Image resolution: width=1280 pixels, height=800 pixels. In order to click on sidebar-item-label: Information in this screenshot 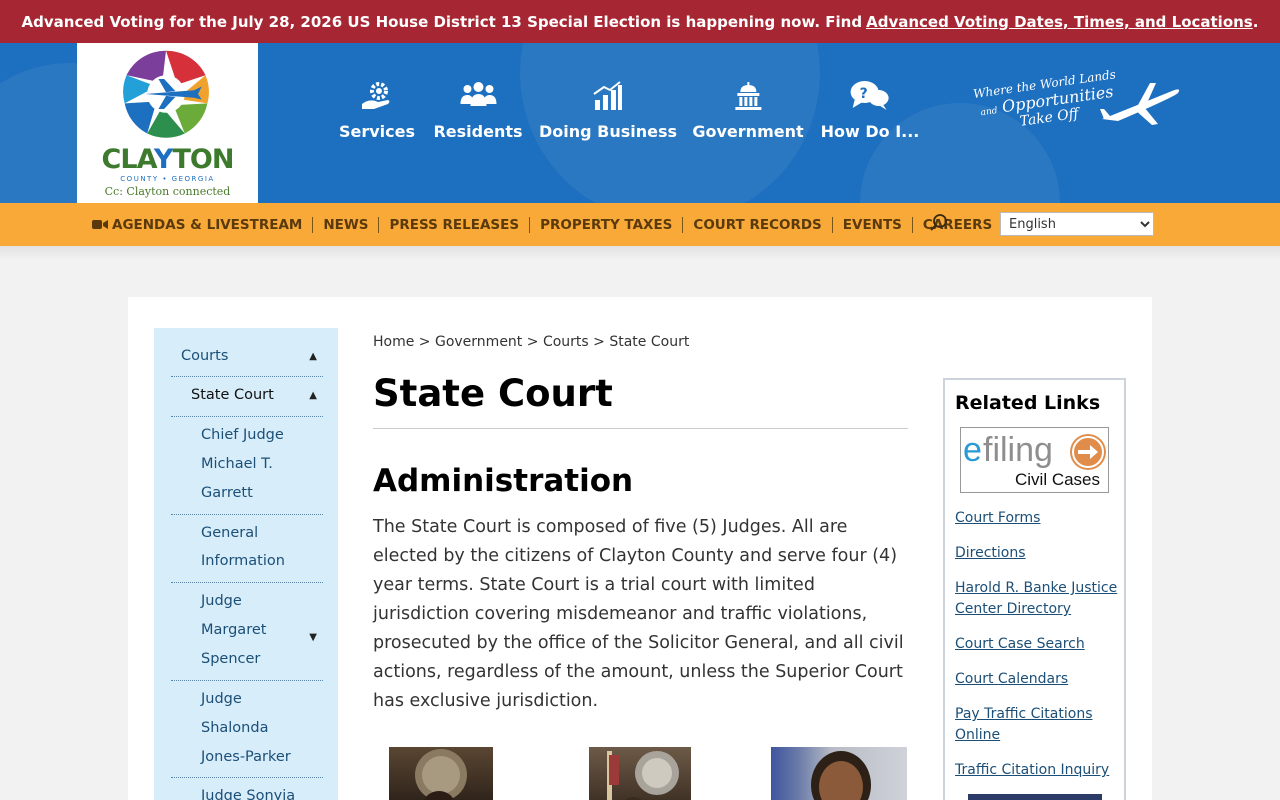, I will do `click(243, 561)`.